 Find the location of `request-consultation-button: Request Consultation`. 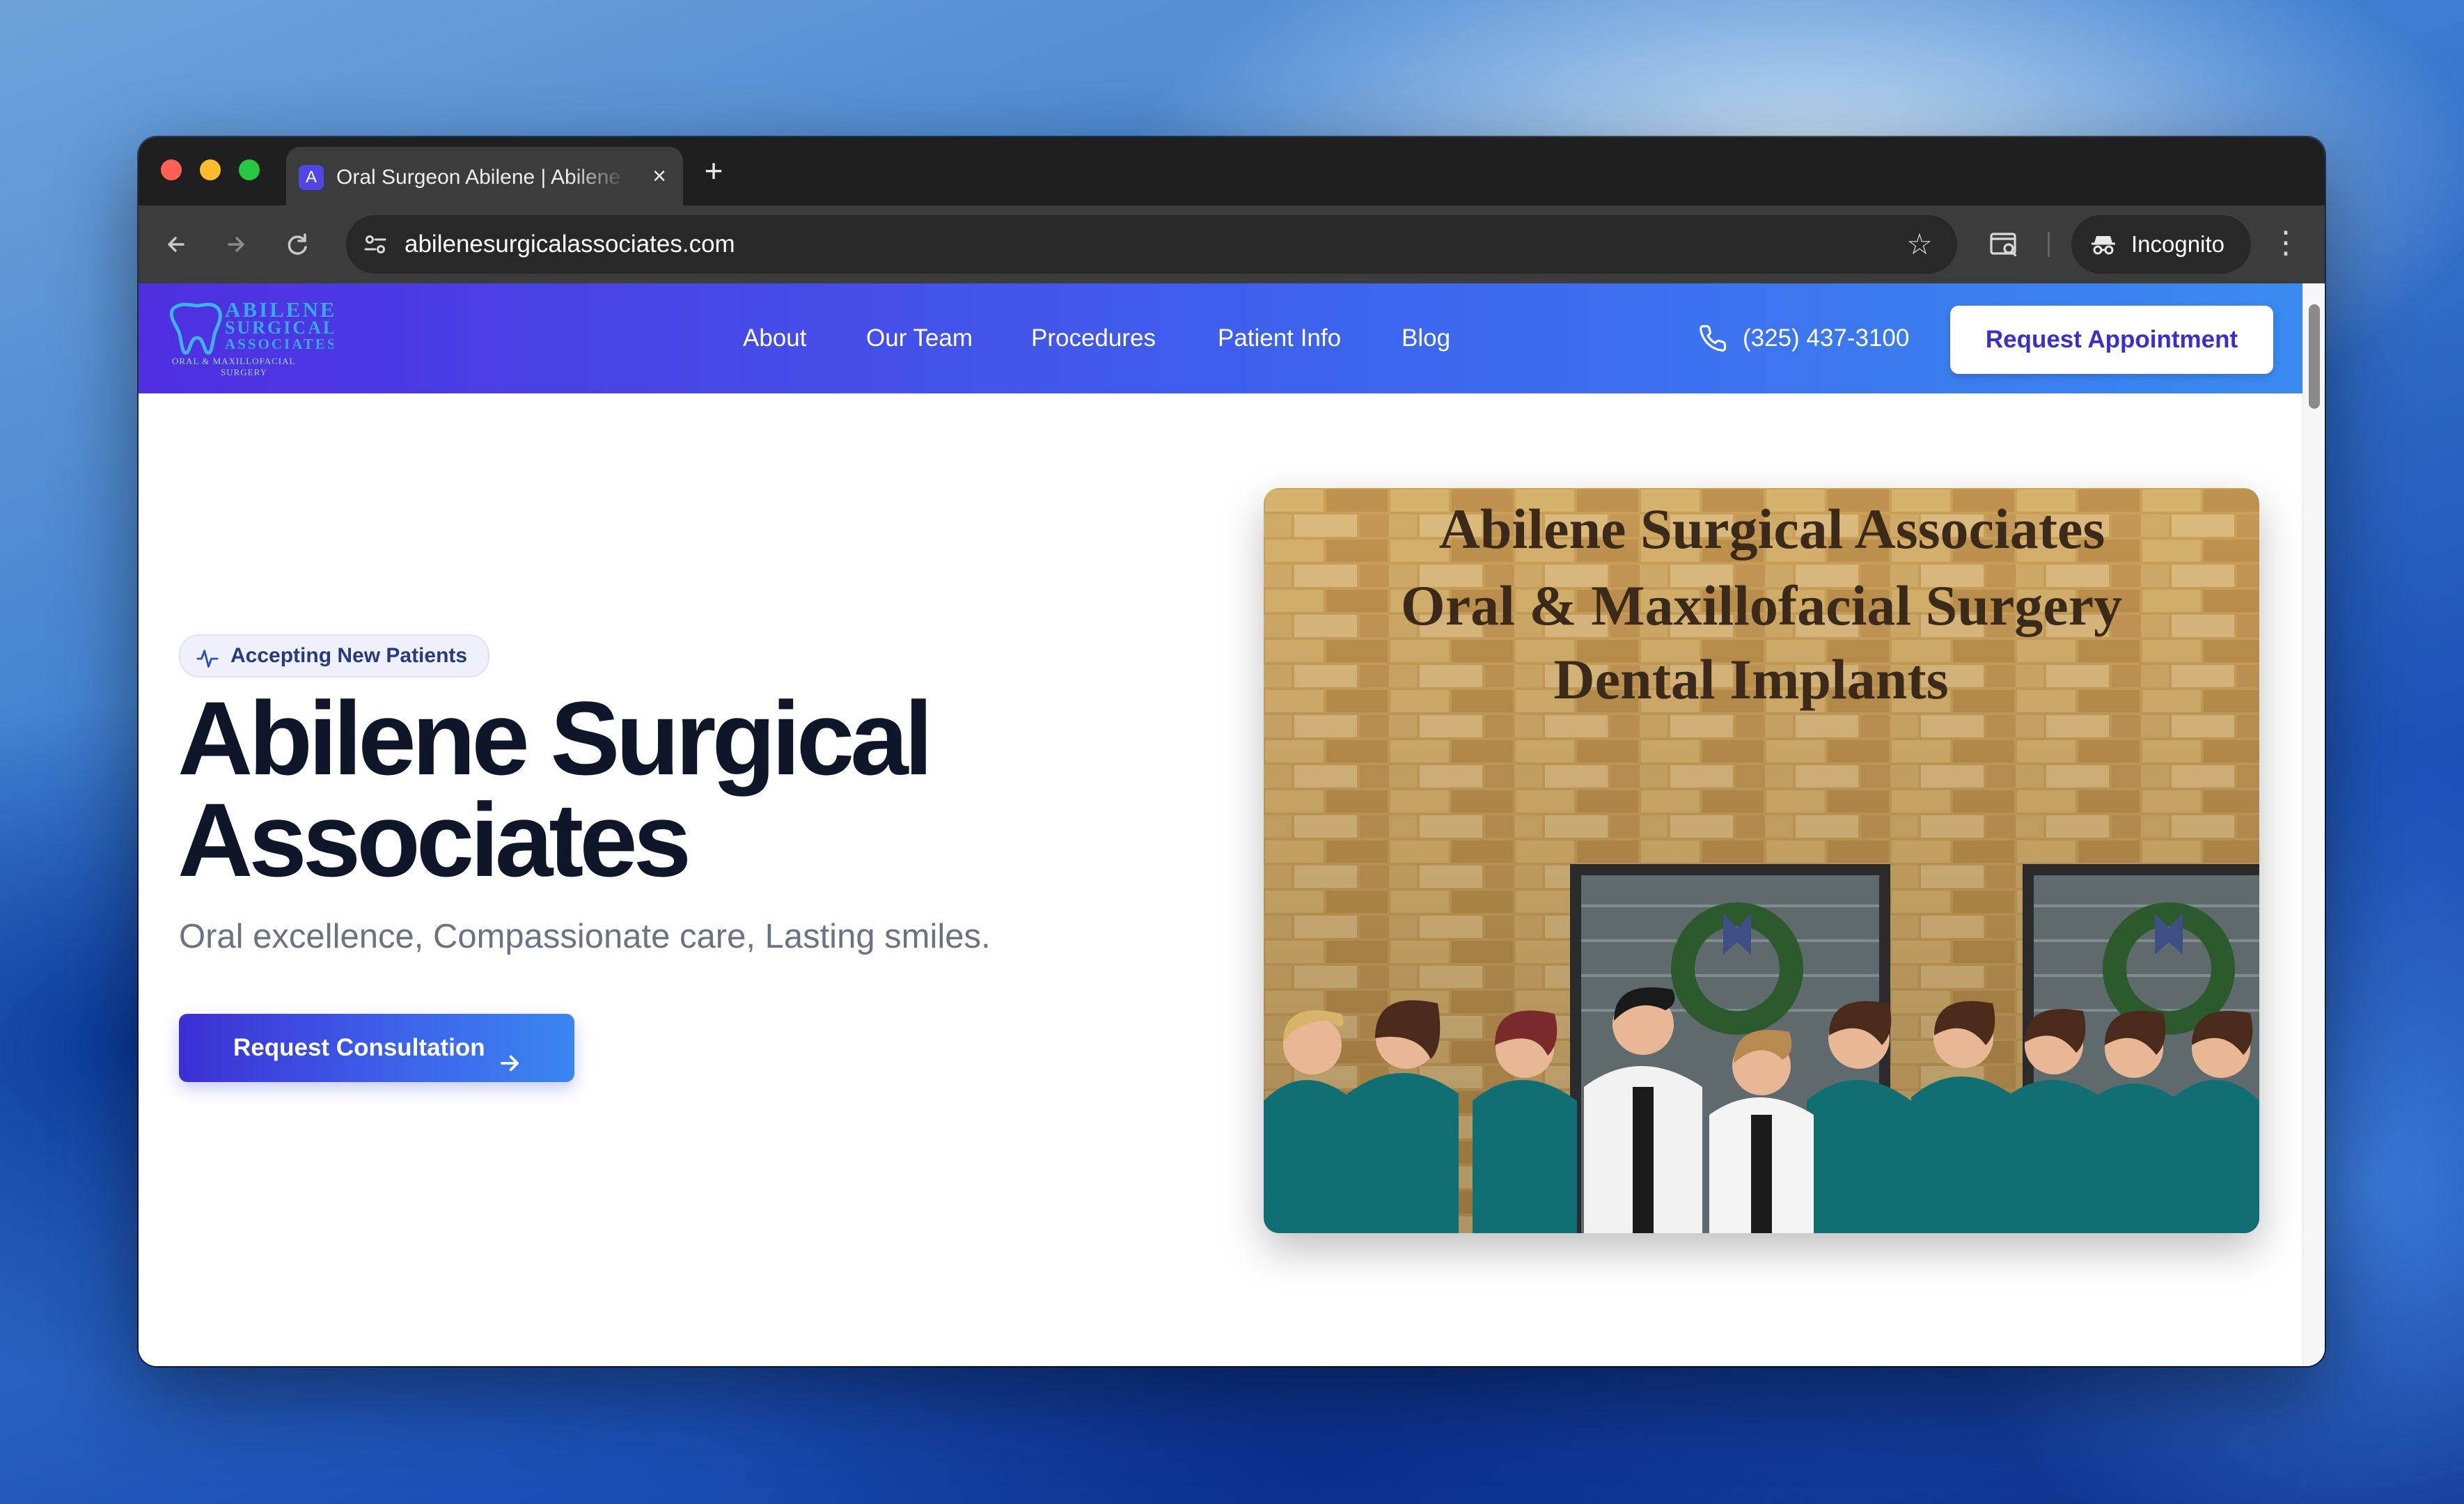

request-consultation-button: Request Consultation is located at coordinates (376, 1048).